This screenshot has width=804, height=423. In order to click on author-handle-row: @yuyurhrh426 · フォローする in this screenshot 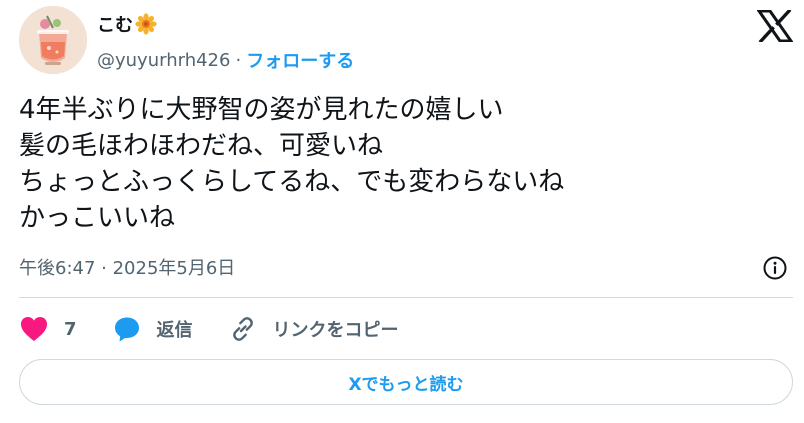, I will do `click(225, 60)`.